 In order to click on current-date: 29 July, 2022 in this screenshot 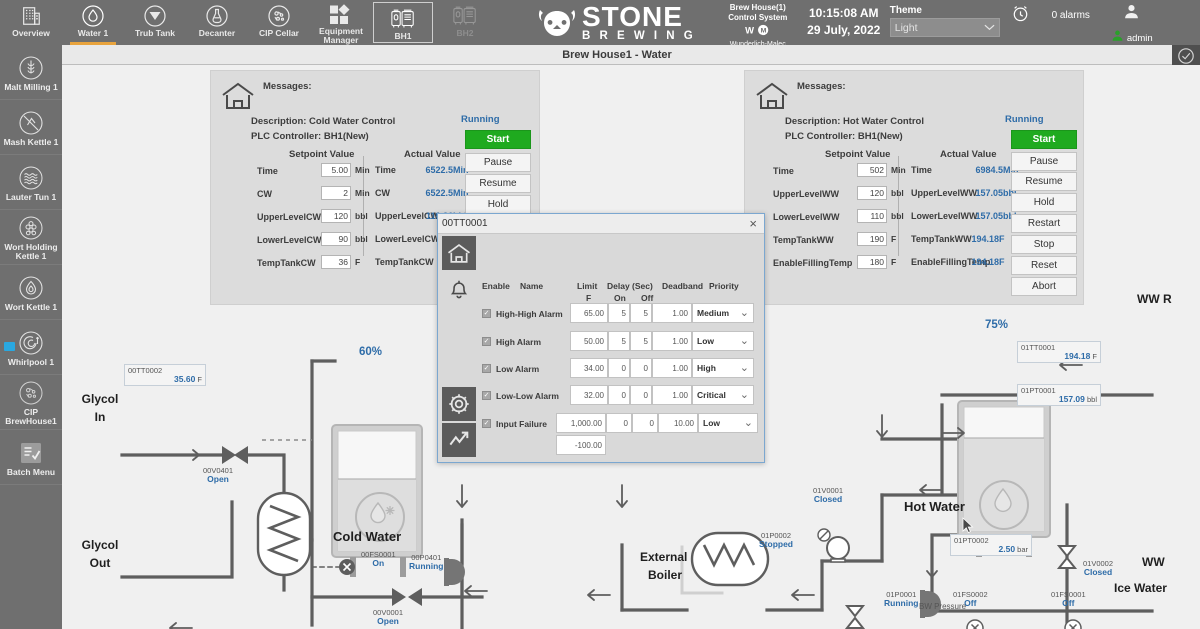, I will do `click(844, 30)`.